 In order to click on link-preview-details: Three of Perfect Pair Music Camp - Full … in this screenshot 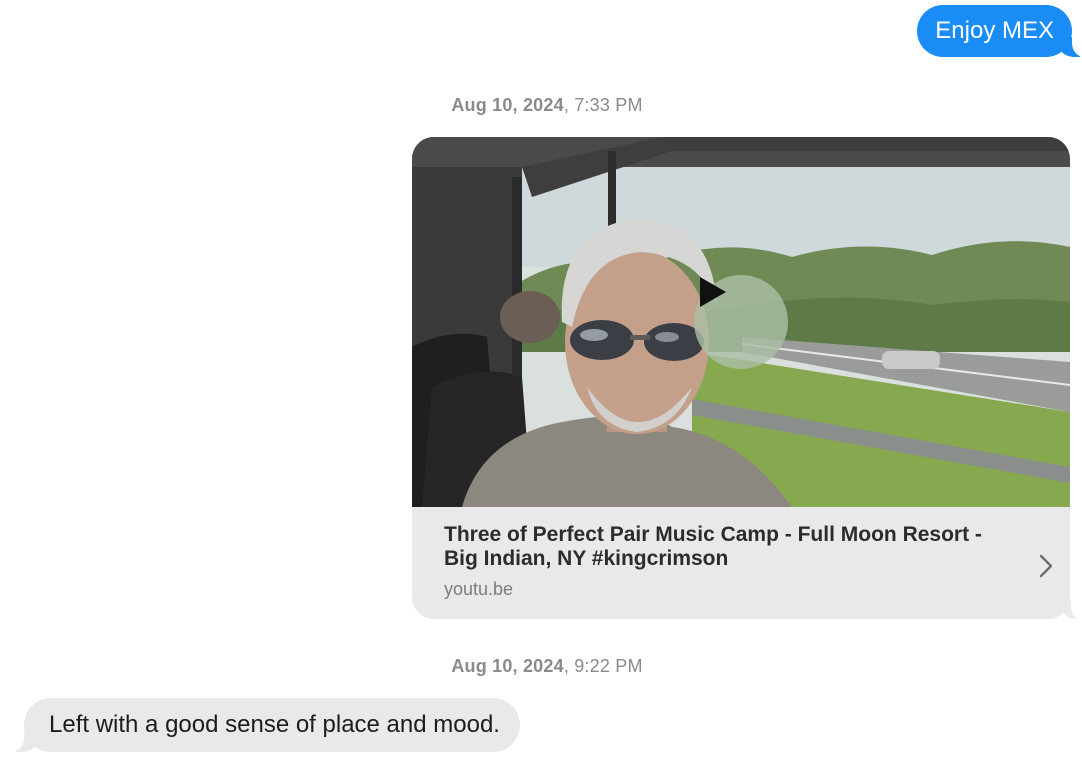, I will do `click(741, 563)`.